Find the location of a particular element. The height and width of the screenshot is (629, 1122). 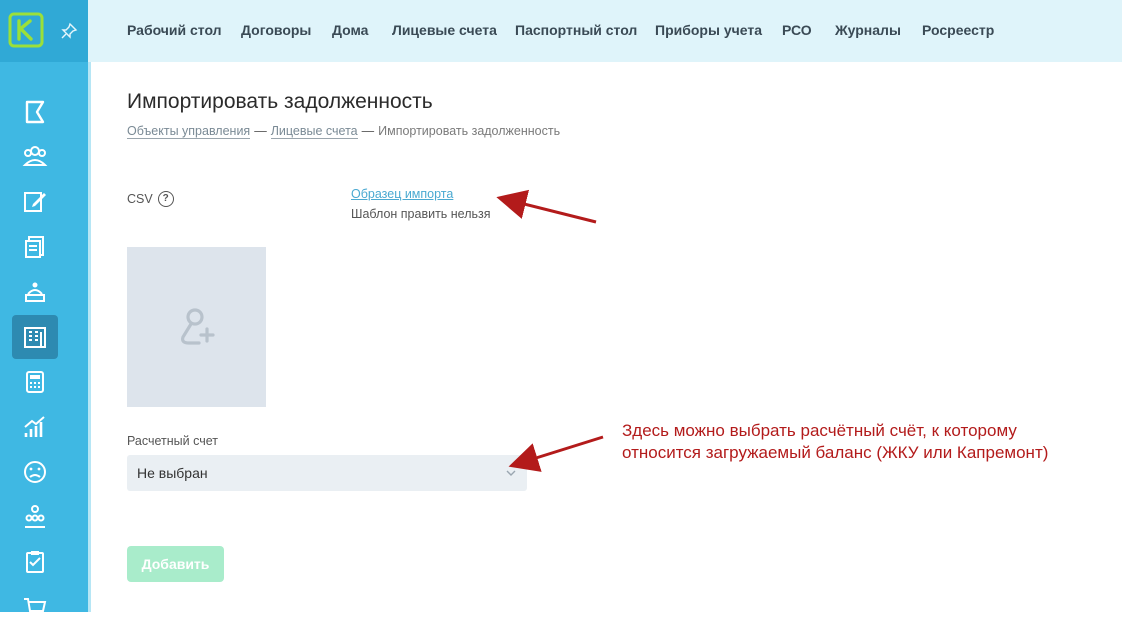

sidebar-edge is located at coordinates (89, 336).